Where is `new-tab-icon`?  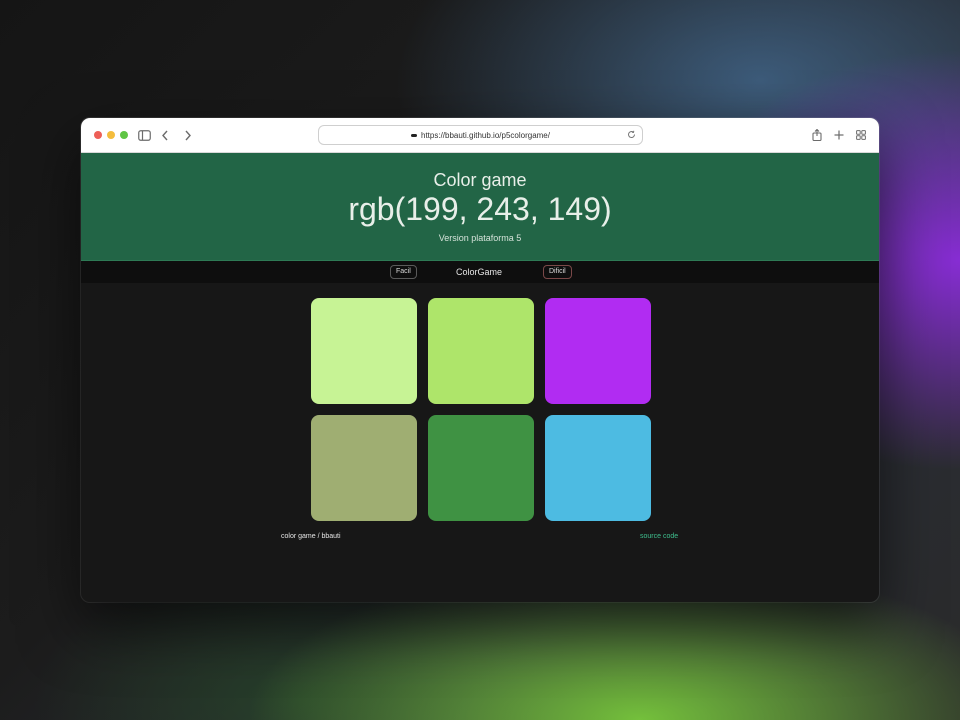
new-tab-icon is located at coordinates (839, 135).